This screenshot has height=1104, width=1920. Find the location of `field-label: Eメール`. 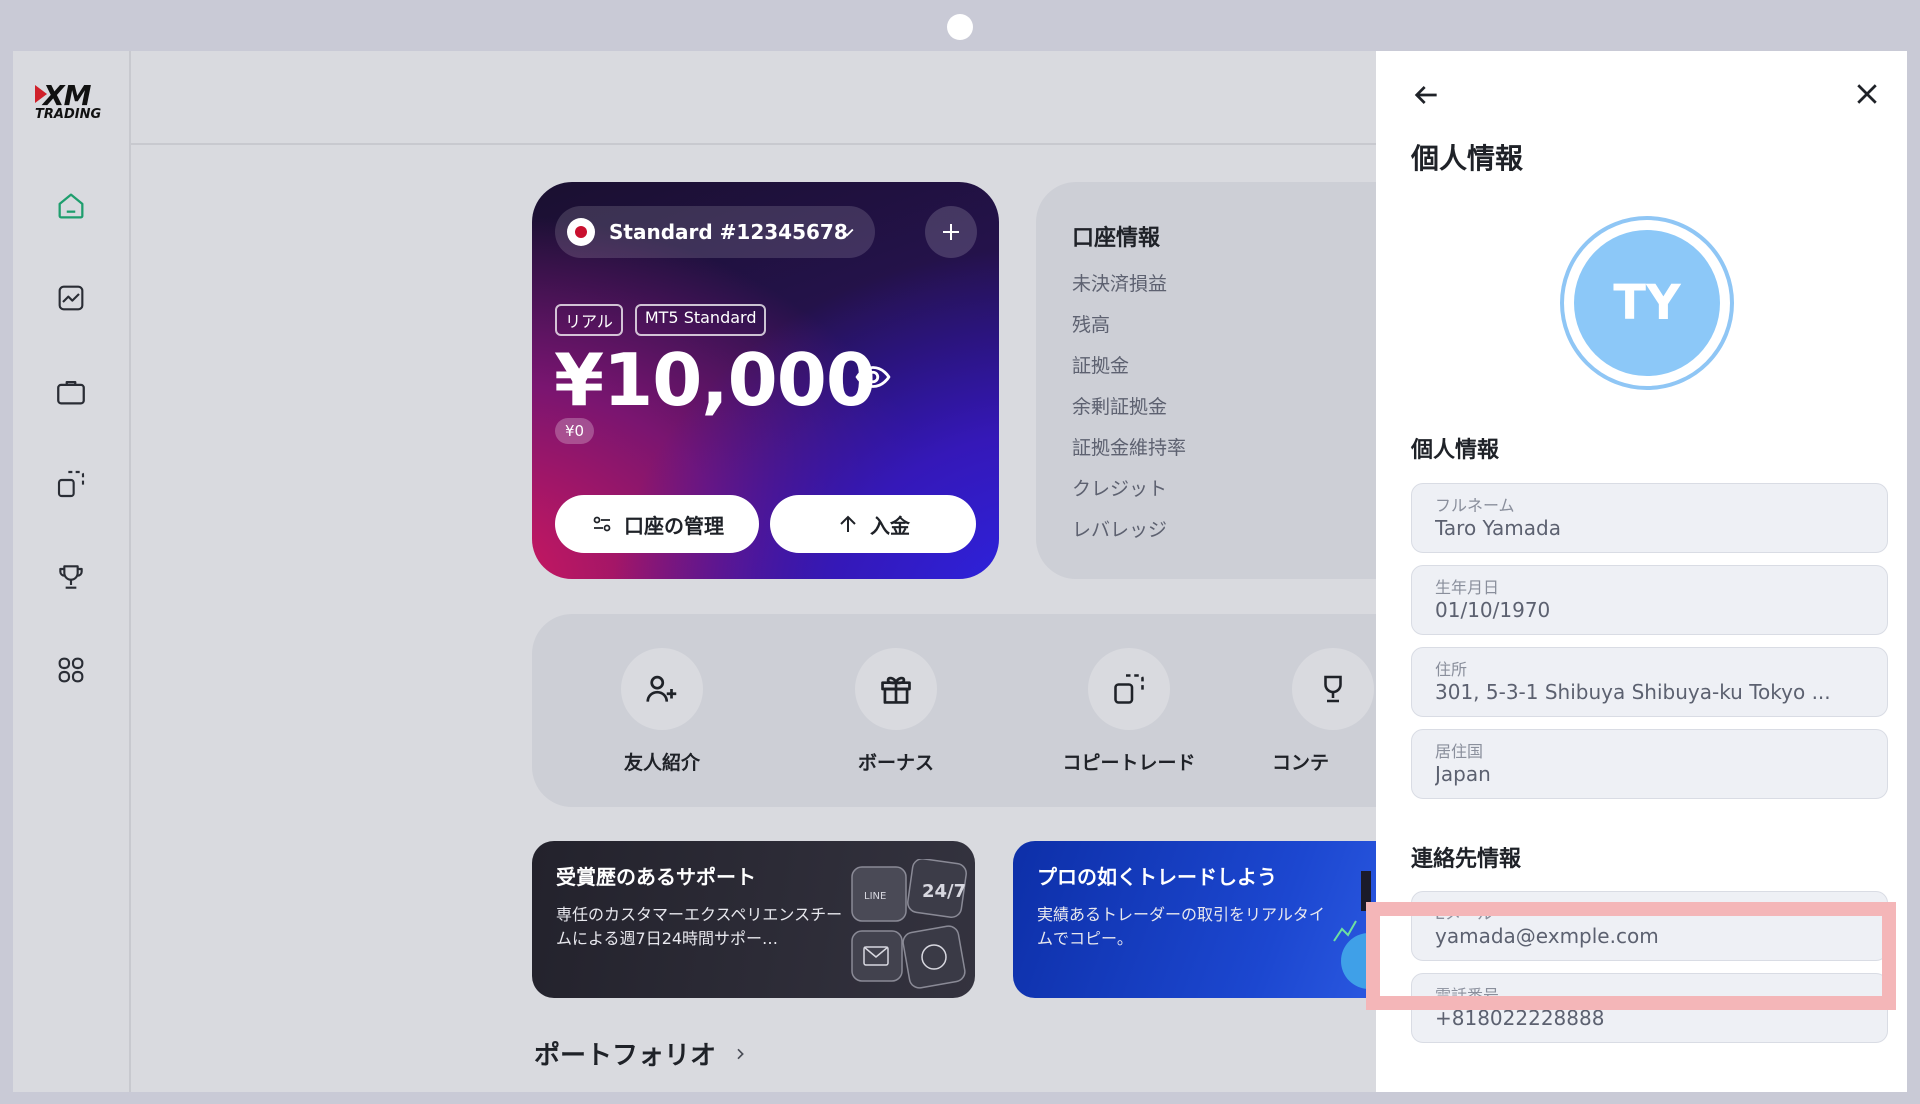

field-label: Eメール is located at coordinates (1464, 913).